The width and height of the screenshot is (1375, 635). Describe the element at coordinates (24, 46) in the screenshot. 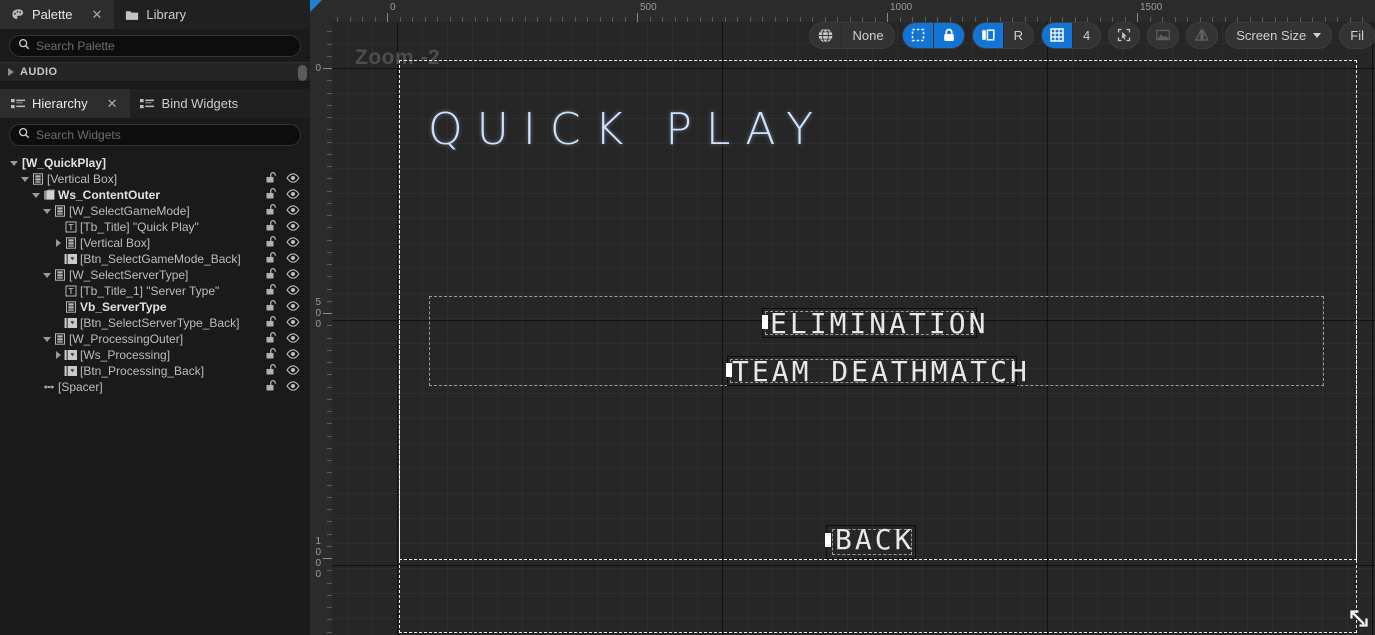

I see `search-icon` at that location.